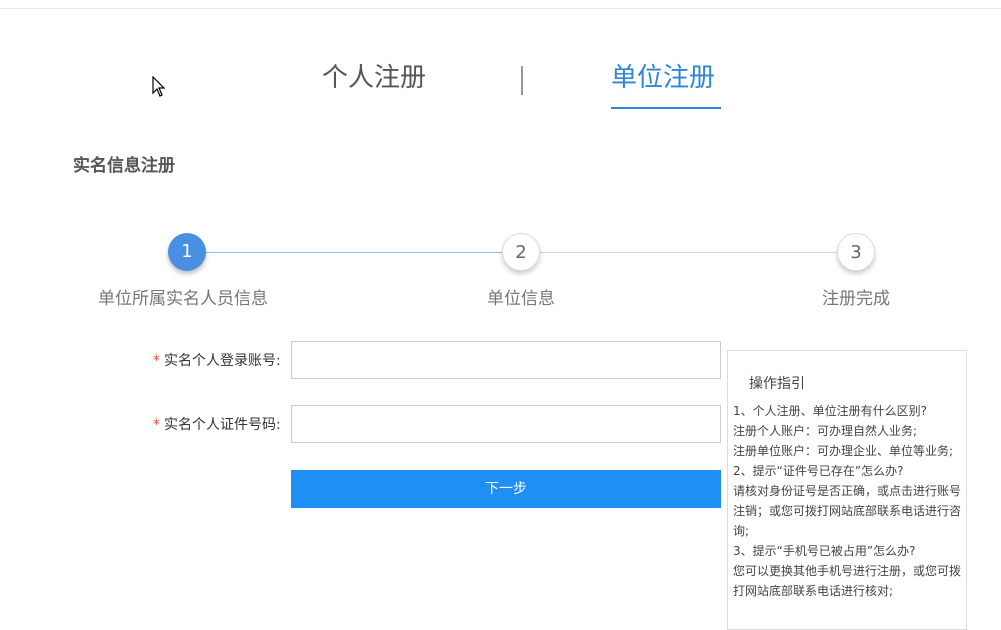  I want to click on step-1-circle: 1, so click(187, 252).